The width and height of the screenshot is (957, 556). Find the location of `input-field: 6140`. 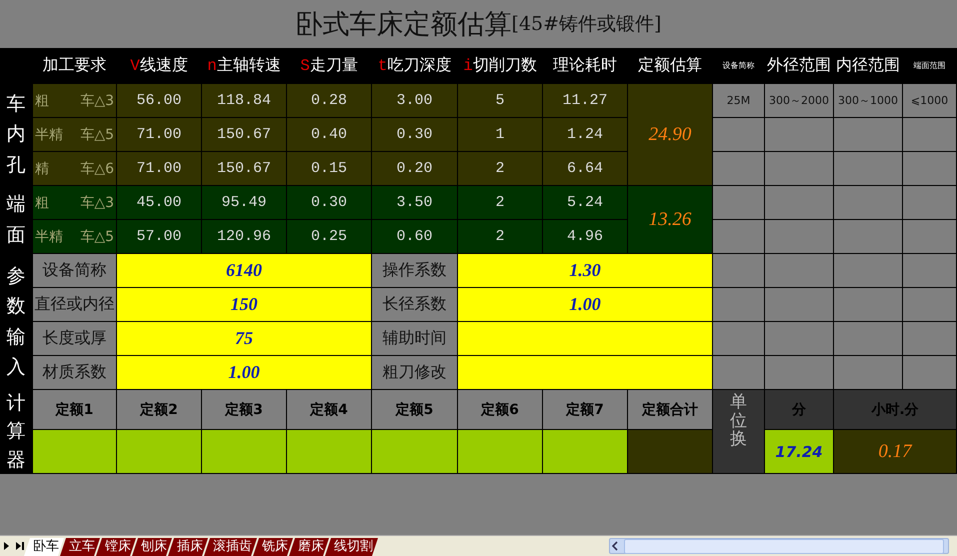

input-field: 6140 is located at coordinates (244, 271).